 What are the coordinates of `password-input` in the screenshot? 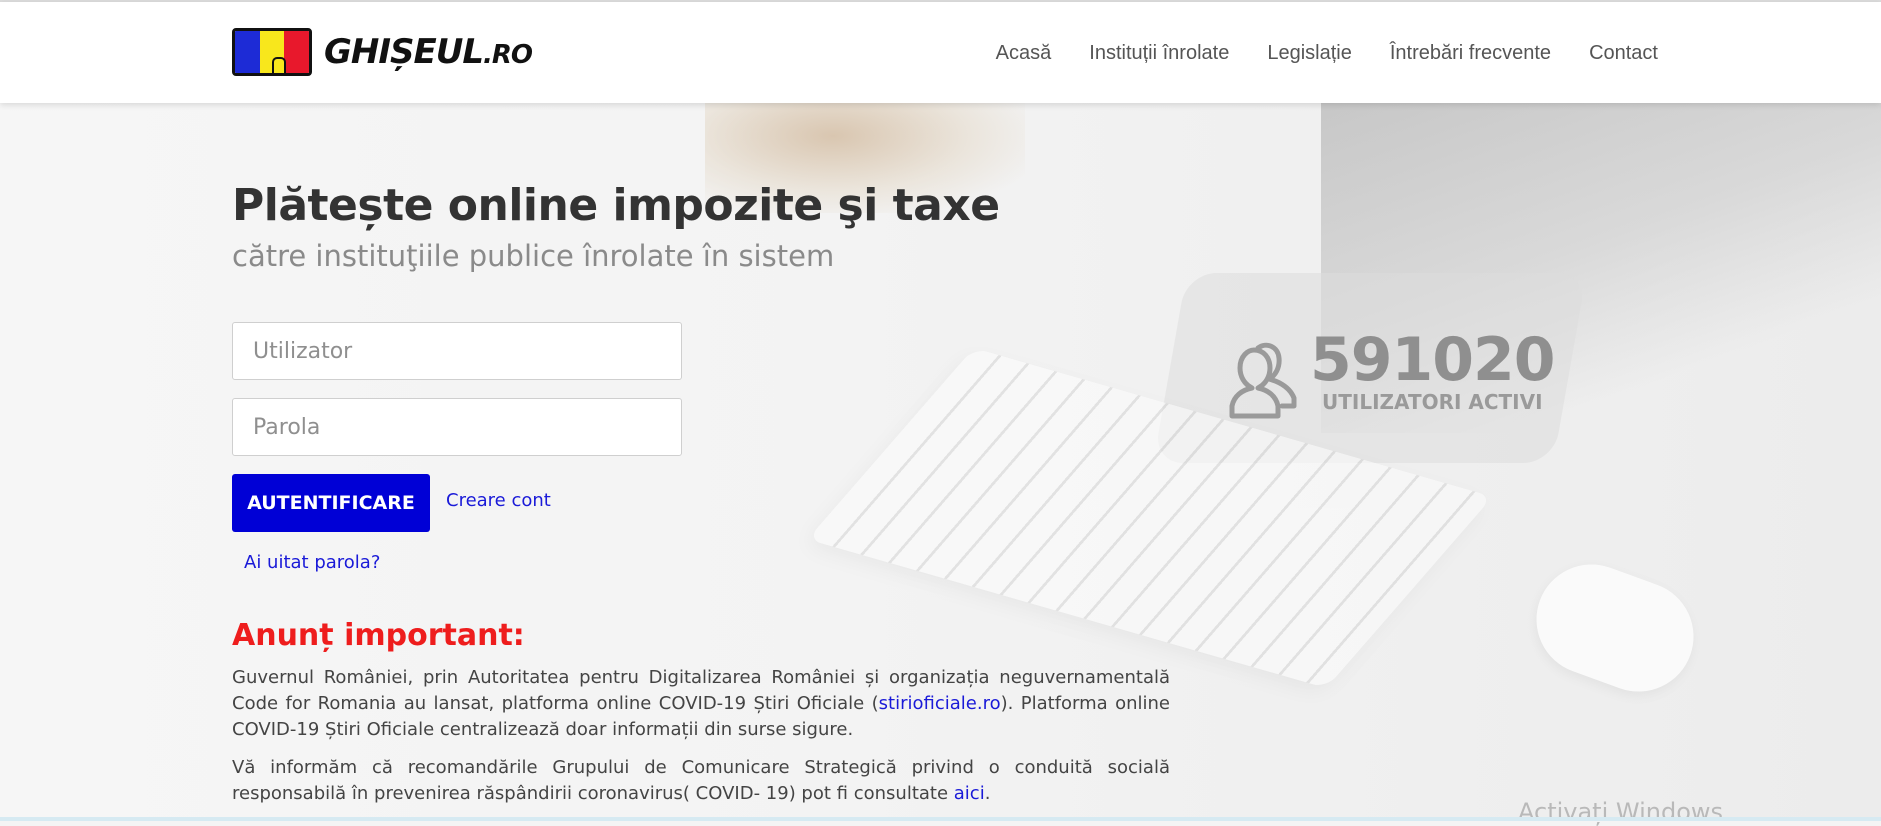 It's located at (457, 427).